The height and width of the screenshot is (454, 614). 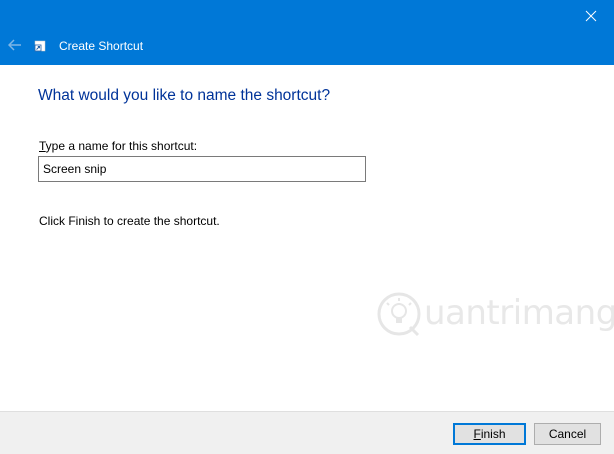 What do you see at coordinates (121, 146) in the screenshot?
I see `label-text: ype a name for this shortcut:` at bounding box center [121, 146].